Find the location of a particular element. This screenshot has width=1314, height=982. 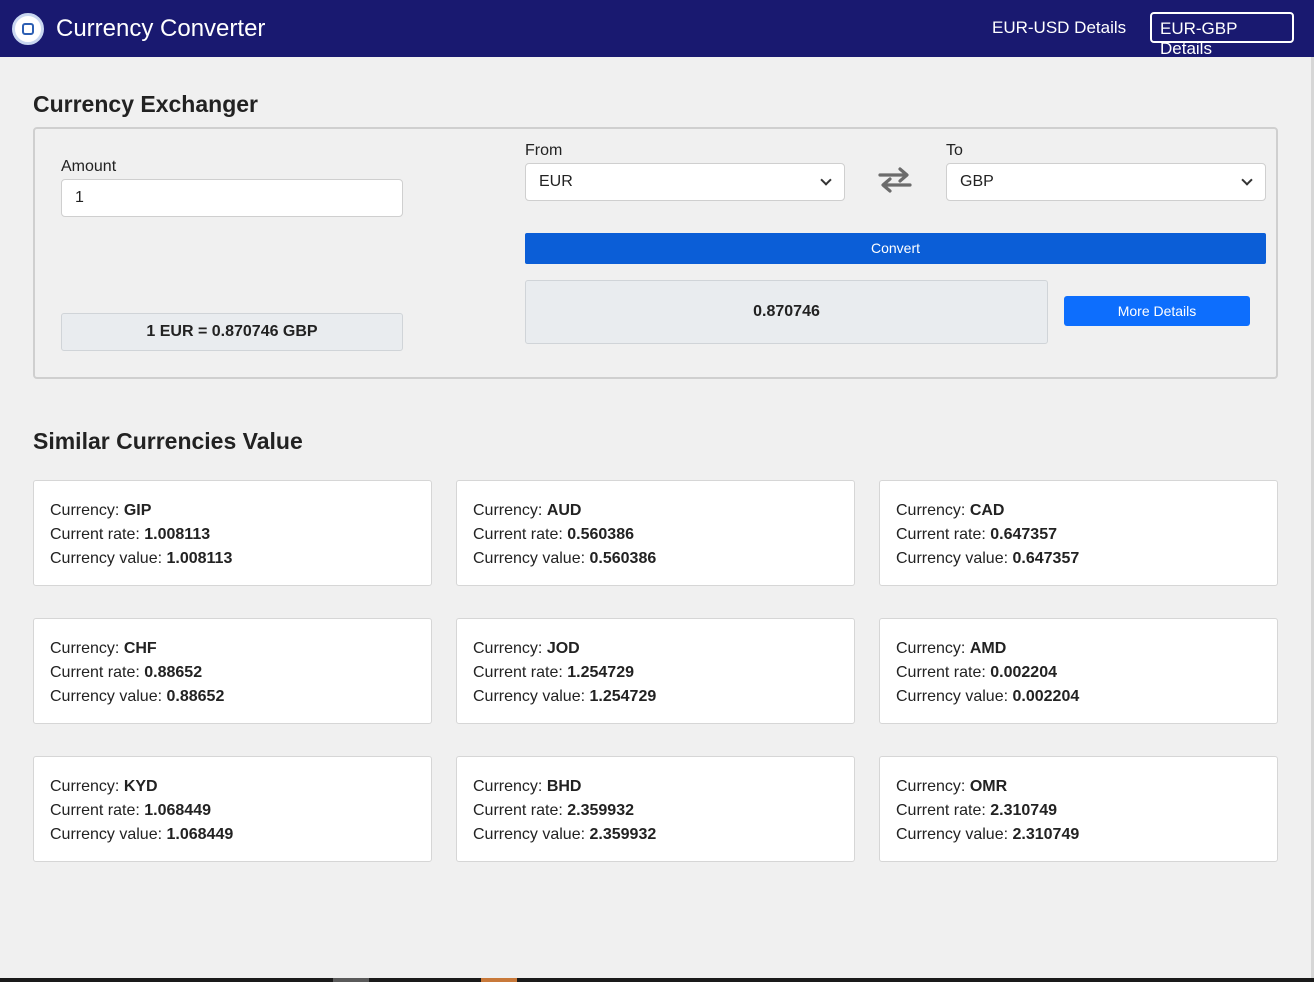

card-currency-row: Currency: AMD is located at coordinates (1086, 649).